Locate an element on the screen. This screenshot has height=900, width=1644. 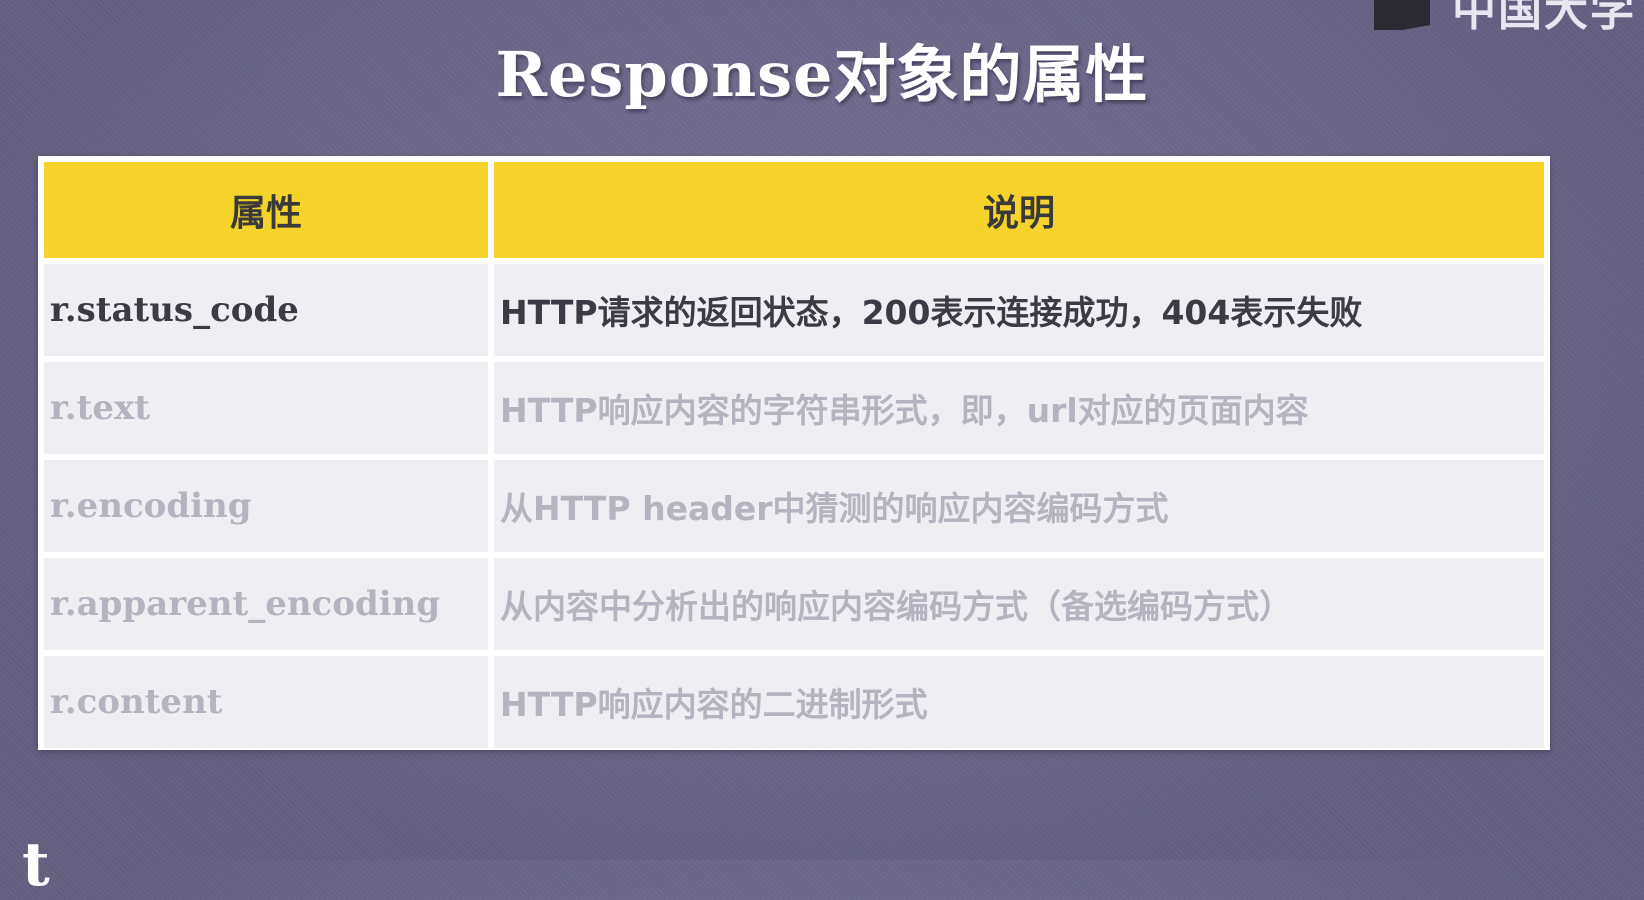
attribute-cell: r.text is located at coordinates (266, 408).